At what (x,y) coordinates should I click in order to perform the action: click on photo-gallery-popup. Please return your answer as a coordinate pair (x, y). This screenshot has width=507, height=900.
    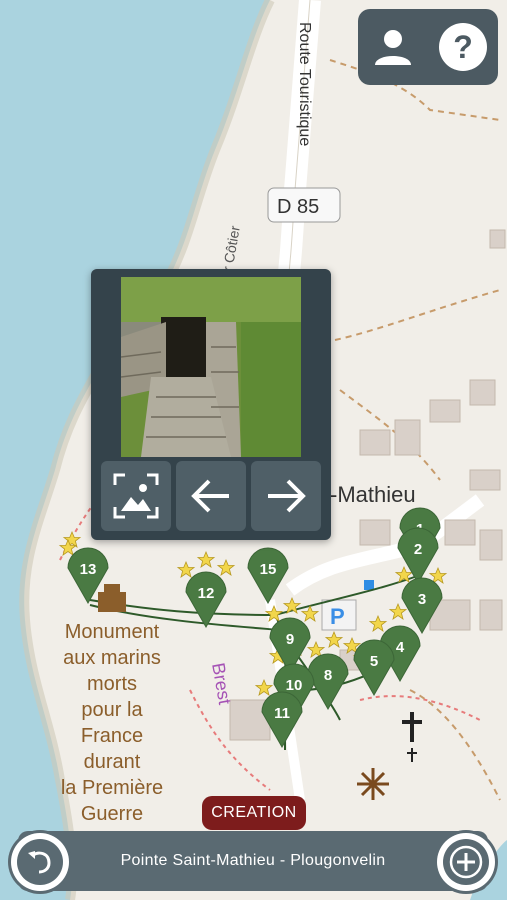
    Looking at the image, I should click on (211, 404).